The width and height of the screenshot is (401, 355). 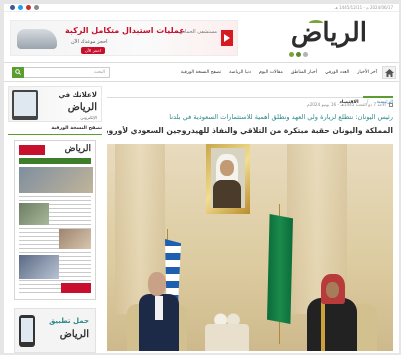 I want to click on print-edition-title: تصفح النسخة الورقية, so click(x=76, y=128).